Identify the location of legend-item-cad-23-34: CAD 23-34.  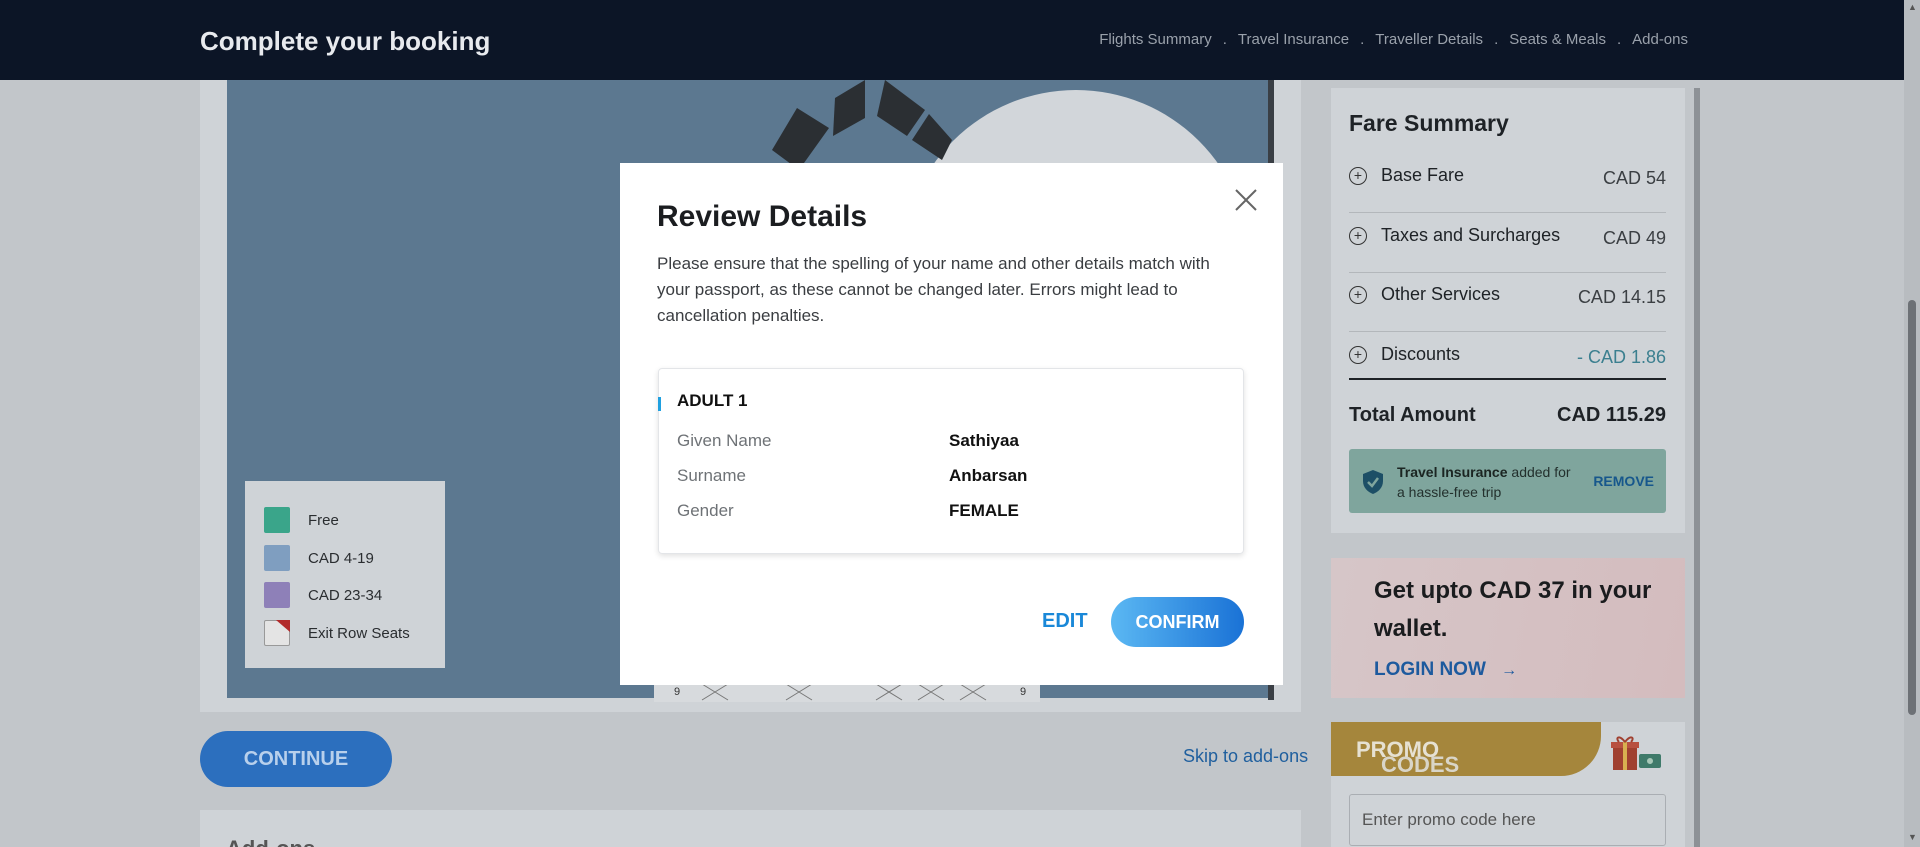
(323, 595).